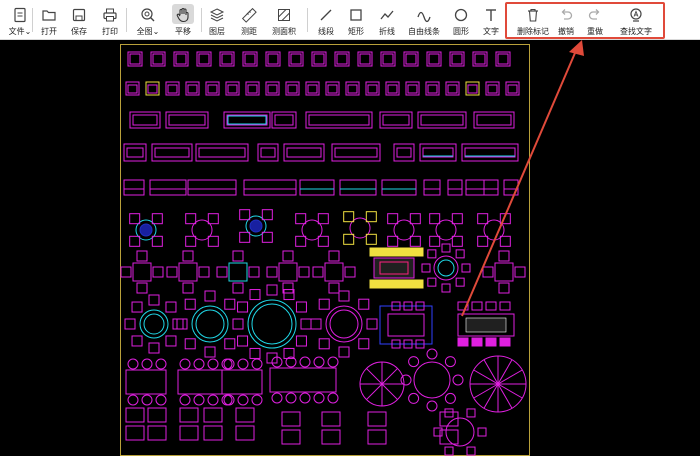 This screenshot has height=456, width=700. I want to click on hand-icon, so click(182, 15).